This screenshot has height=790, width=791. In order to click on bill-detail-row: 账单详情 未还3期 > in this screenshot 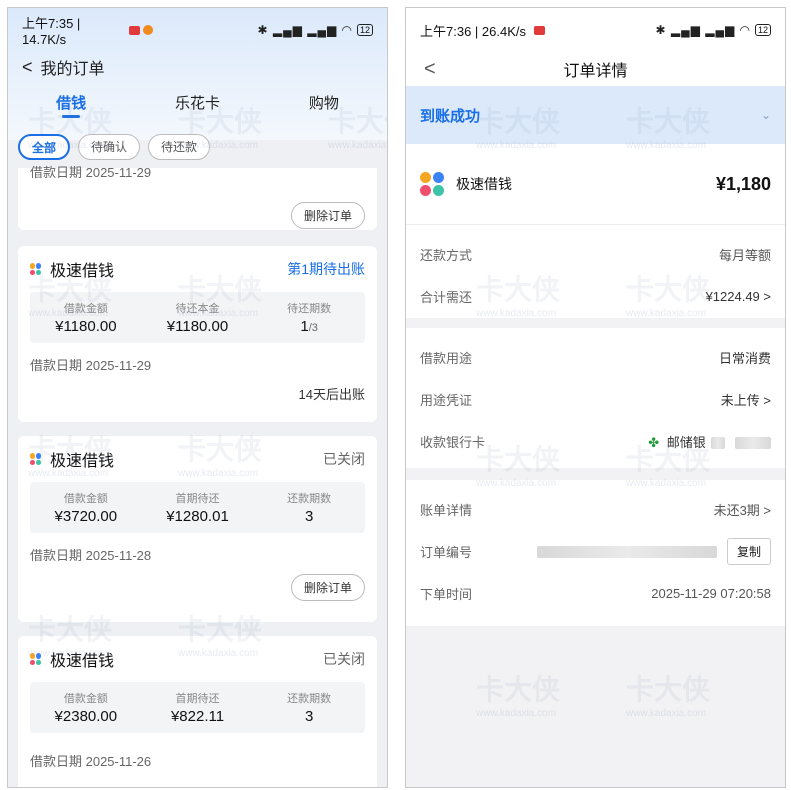, I will do `click(595, 509)`.